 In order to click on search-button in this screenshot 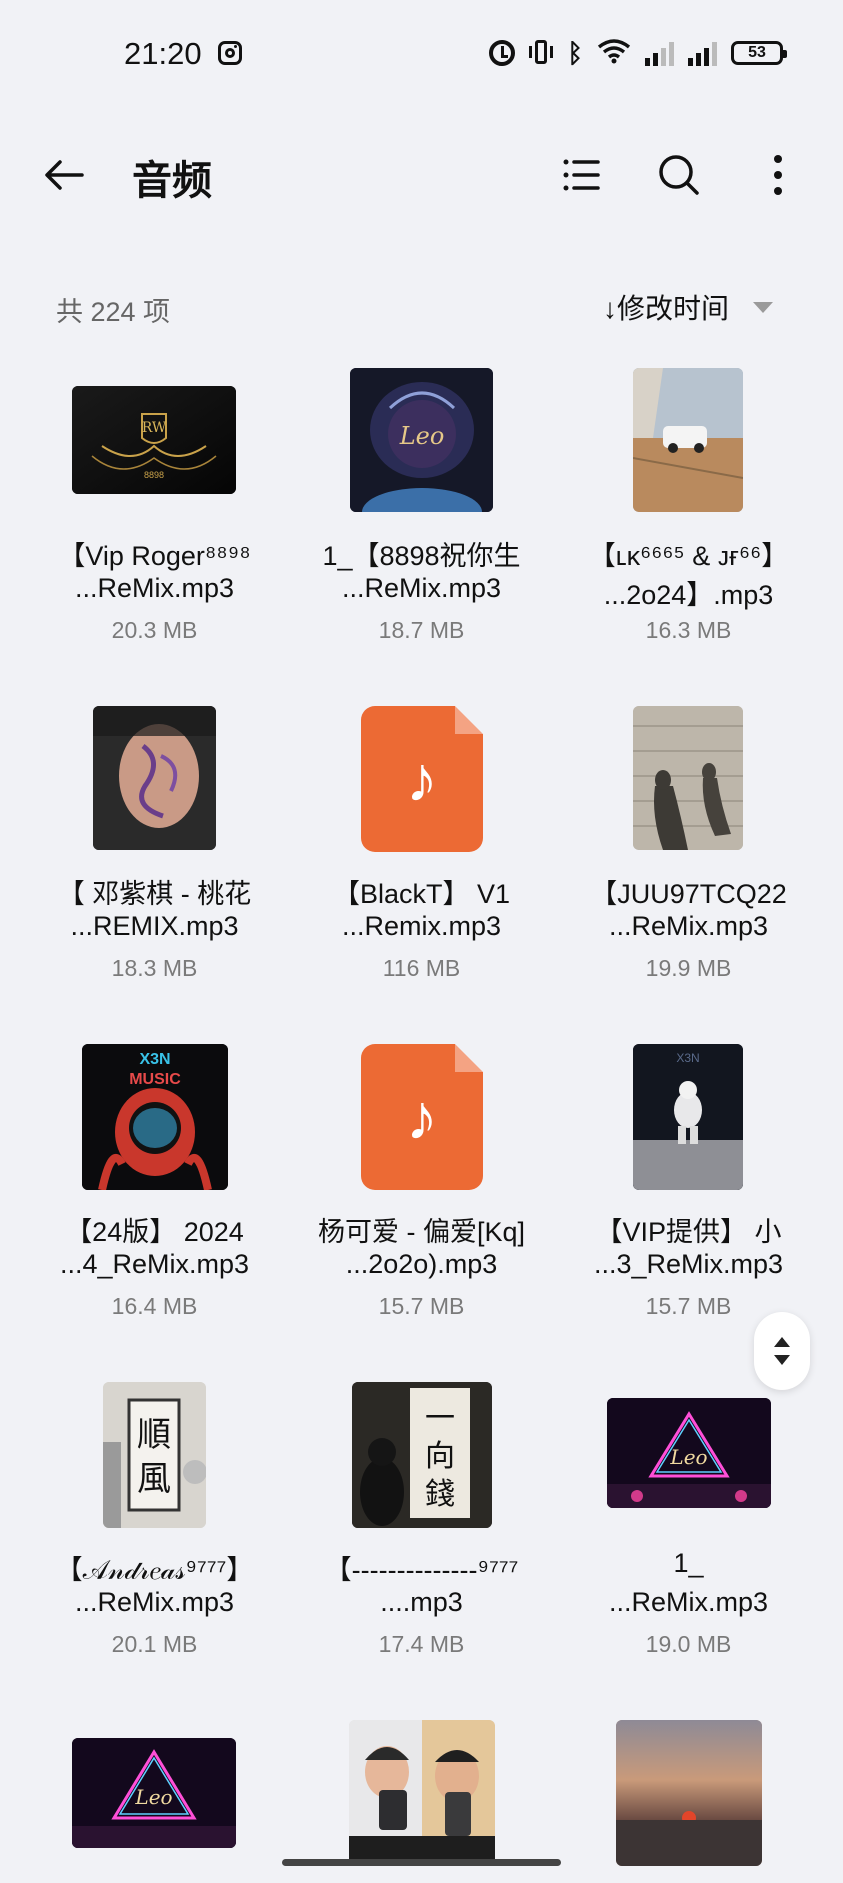, I will do `click(679, 175)`.